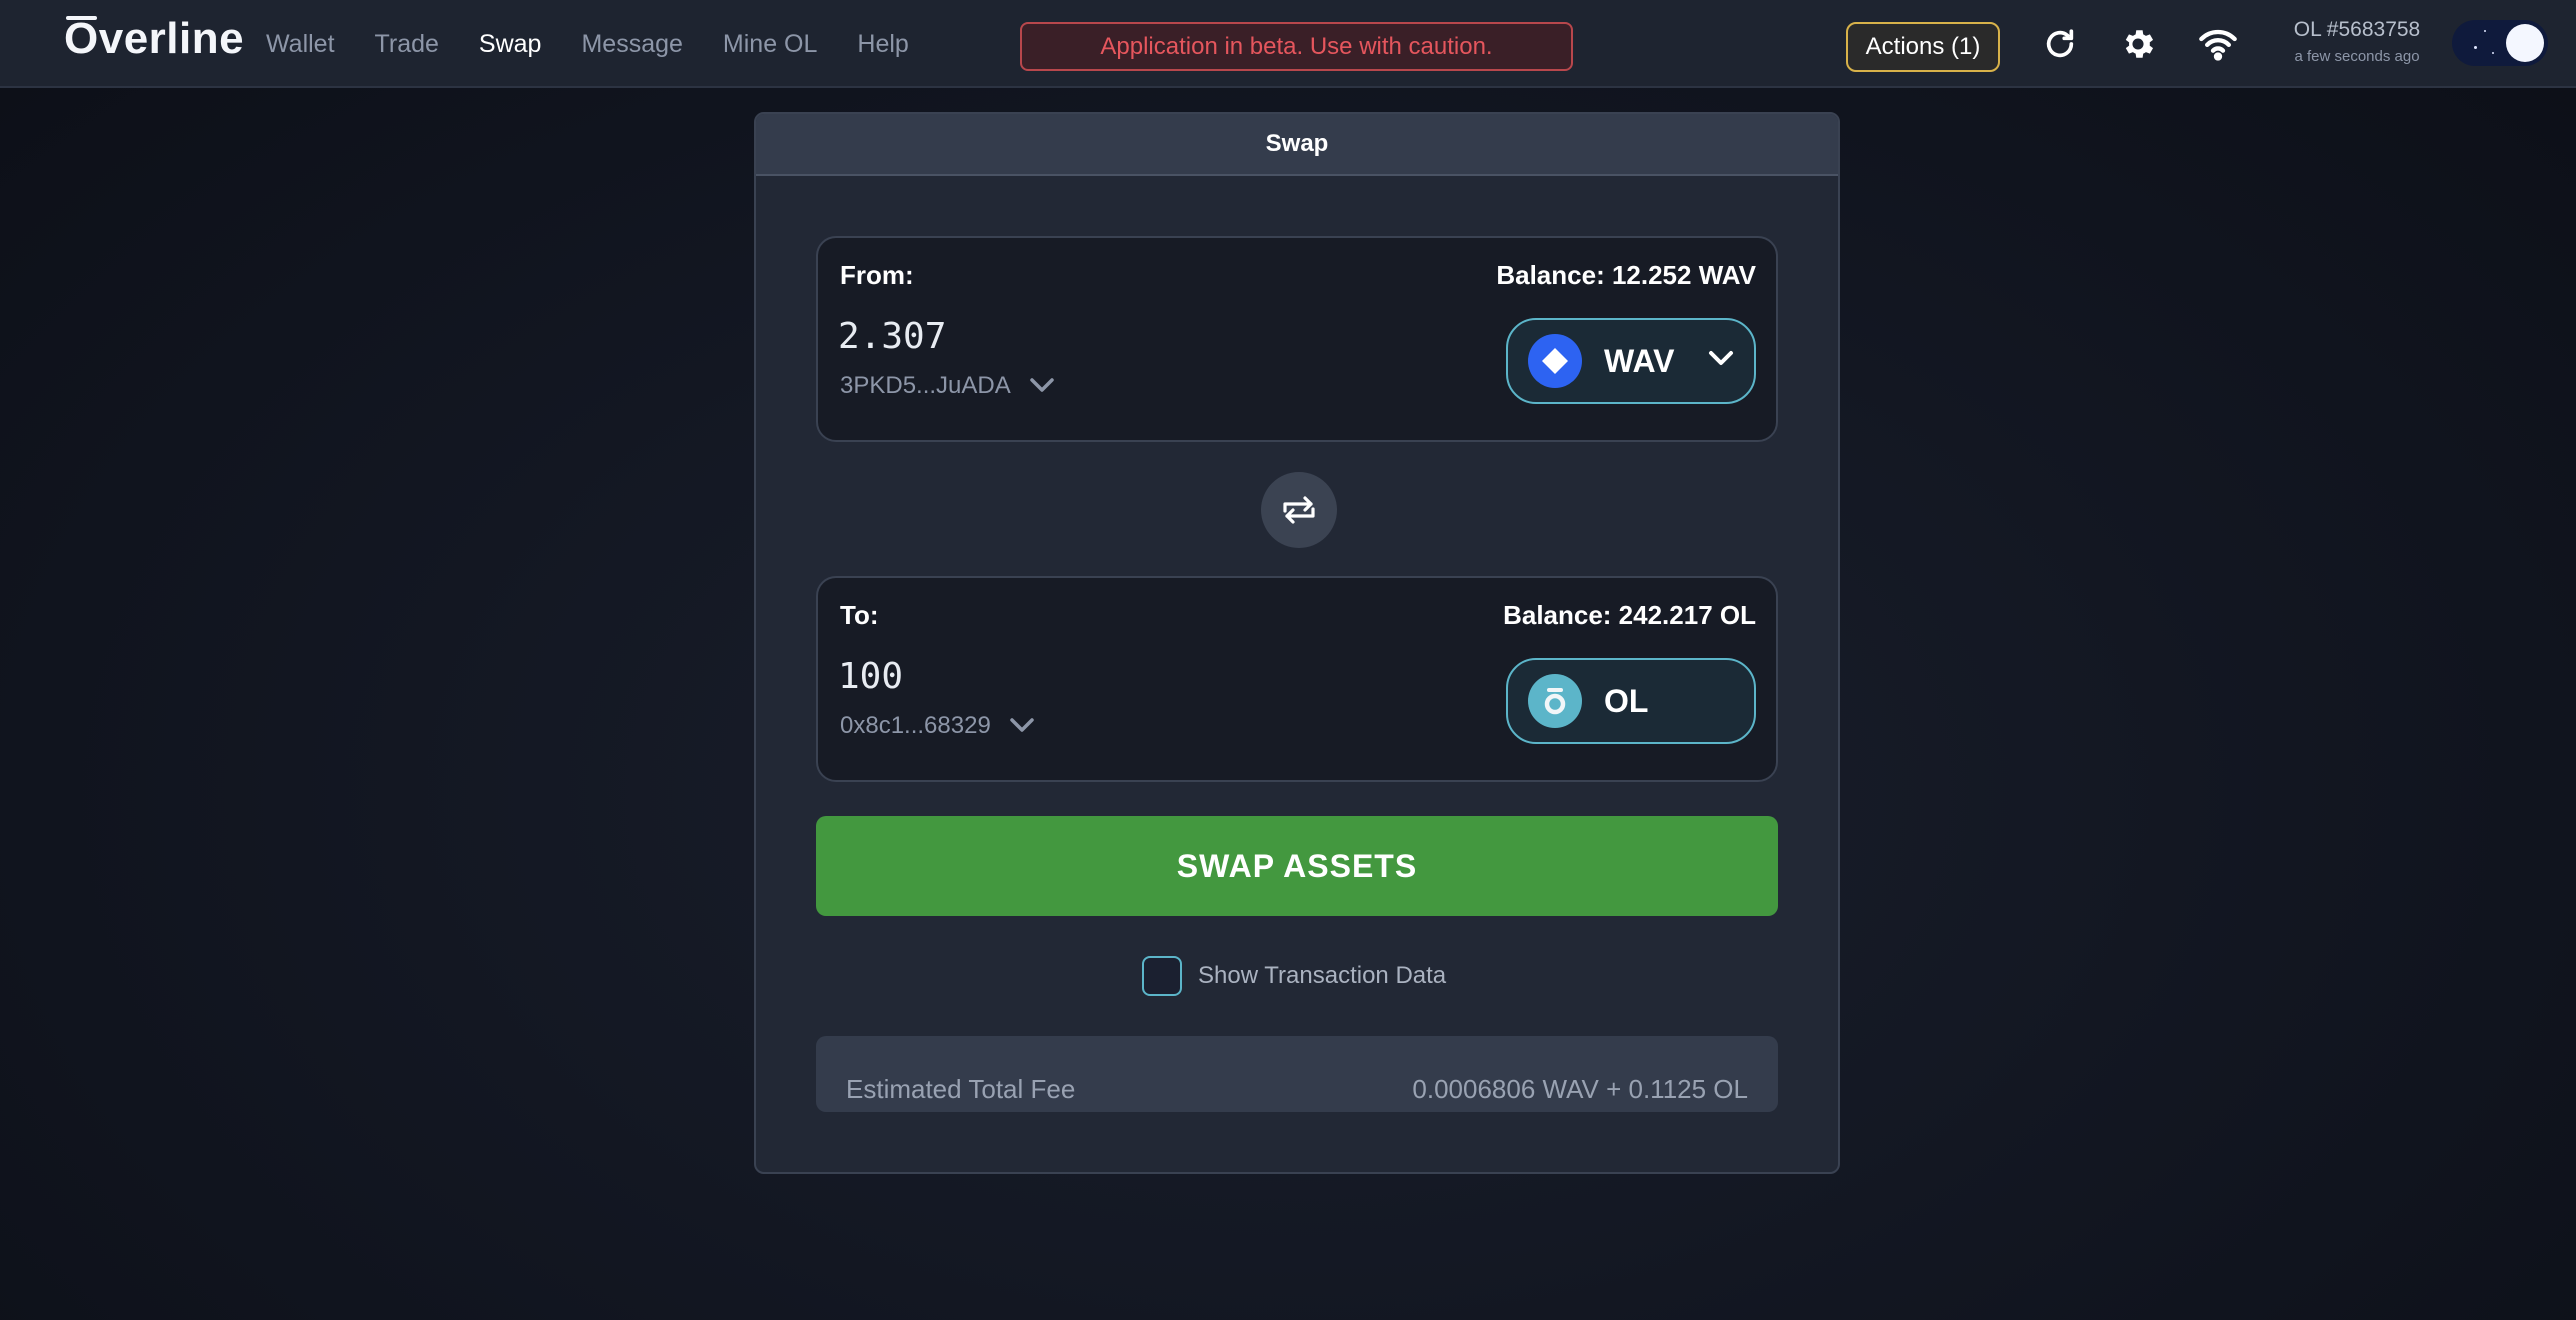 The image size is (2576, 1320). What do you see at coordinates (915, 725) in the screenshot?
I see `to-address: 0x8c1...68329` at bounding box center [915, 725].